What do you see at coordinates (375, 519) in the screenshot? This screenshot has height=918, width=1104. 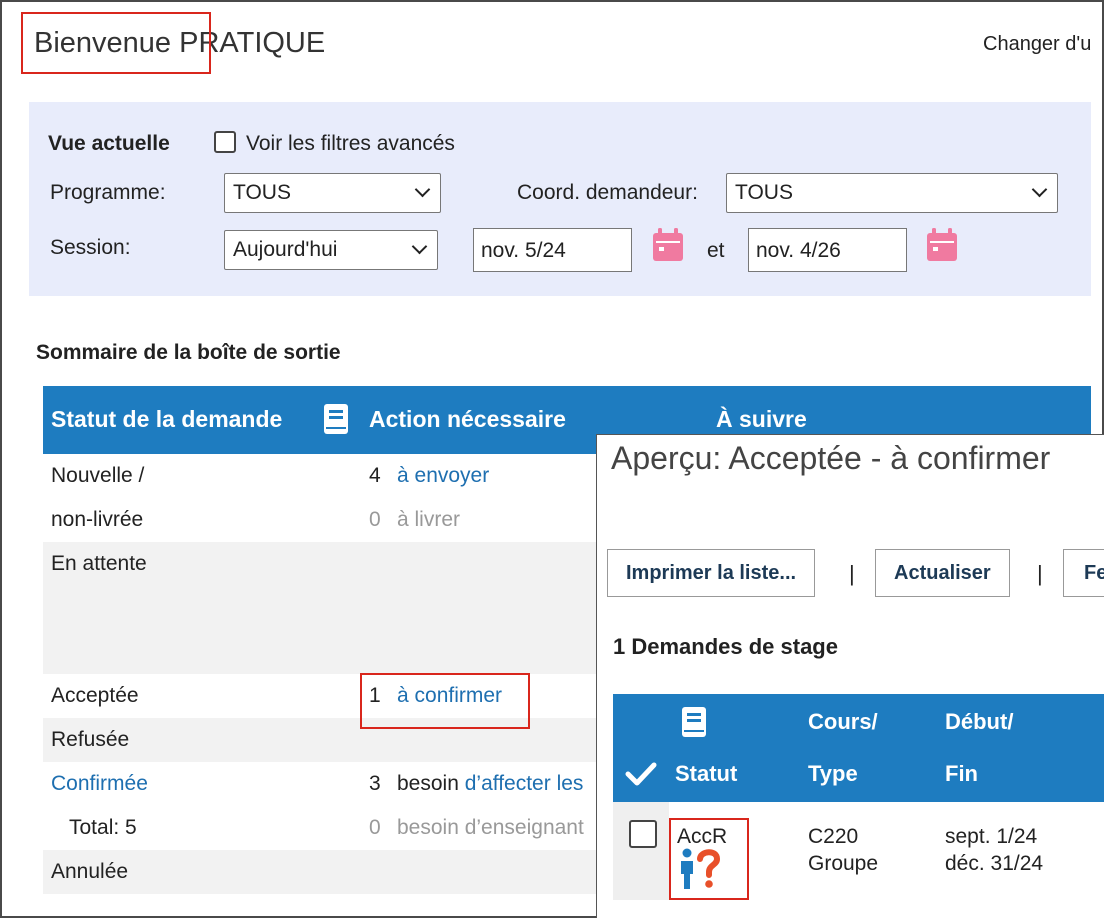 I see `deliver-count: 0` at bounding box center [375, 519].